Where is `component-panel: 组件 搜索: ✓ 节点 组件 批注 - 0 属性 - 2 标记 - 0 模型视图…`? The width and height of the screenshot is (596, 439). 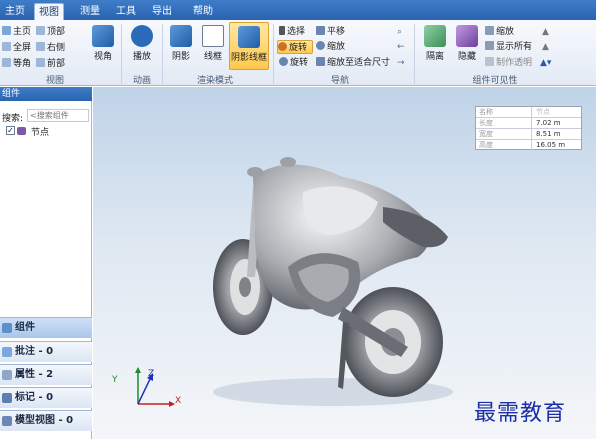 component-panel: 组件 搜索: ✓ 节点 组件 批注 - 0 属性 - 2 标记 - 0 模型视图… is located at coordinates (46, 263).